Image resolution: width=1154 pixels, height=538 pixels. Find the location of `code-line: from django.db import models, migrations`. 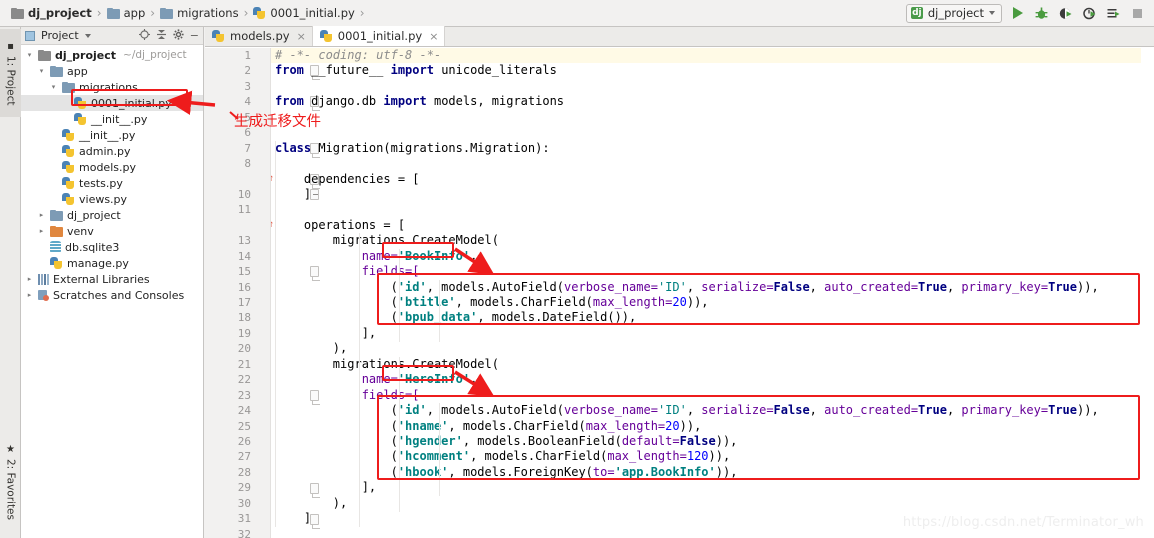

code-line: from django.db import models, migrations is located at coordinates (712, 101).